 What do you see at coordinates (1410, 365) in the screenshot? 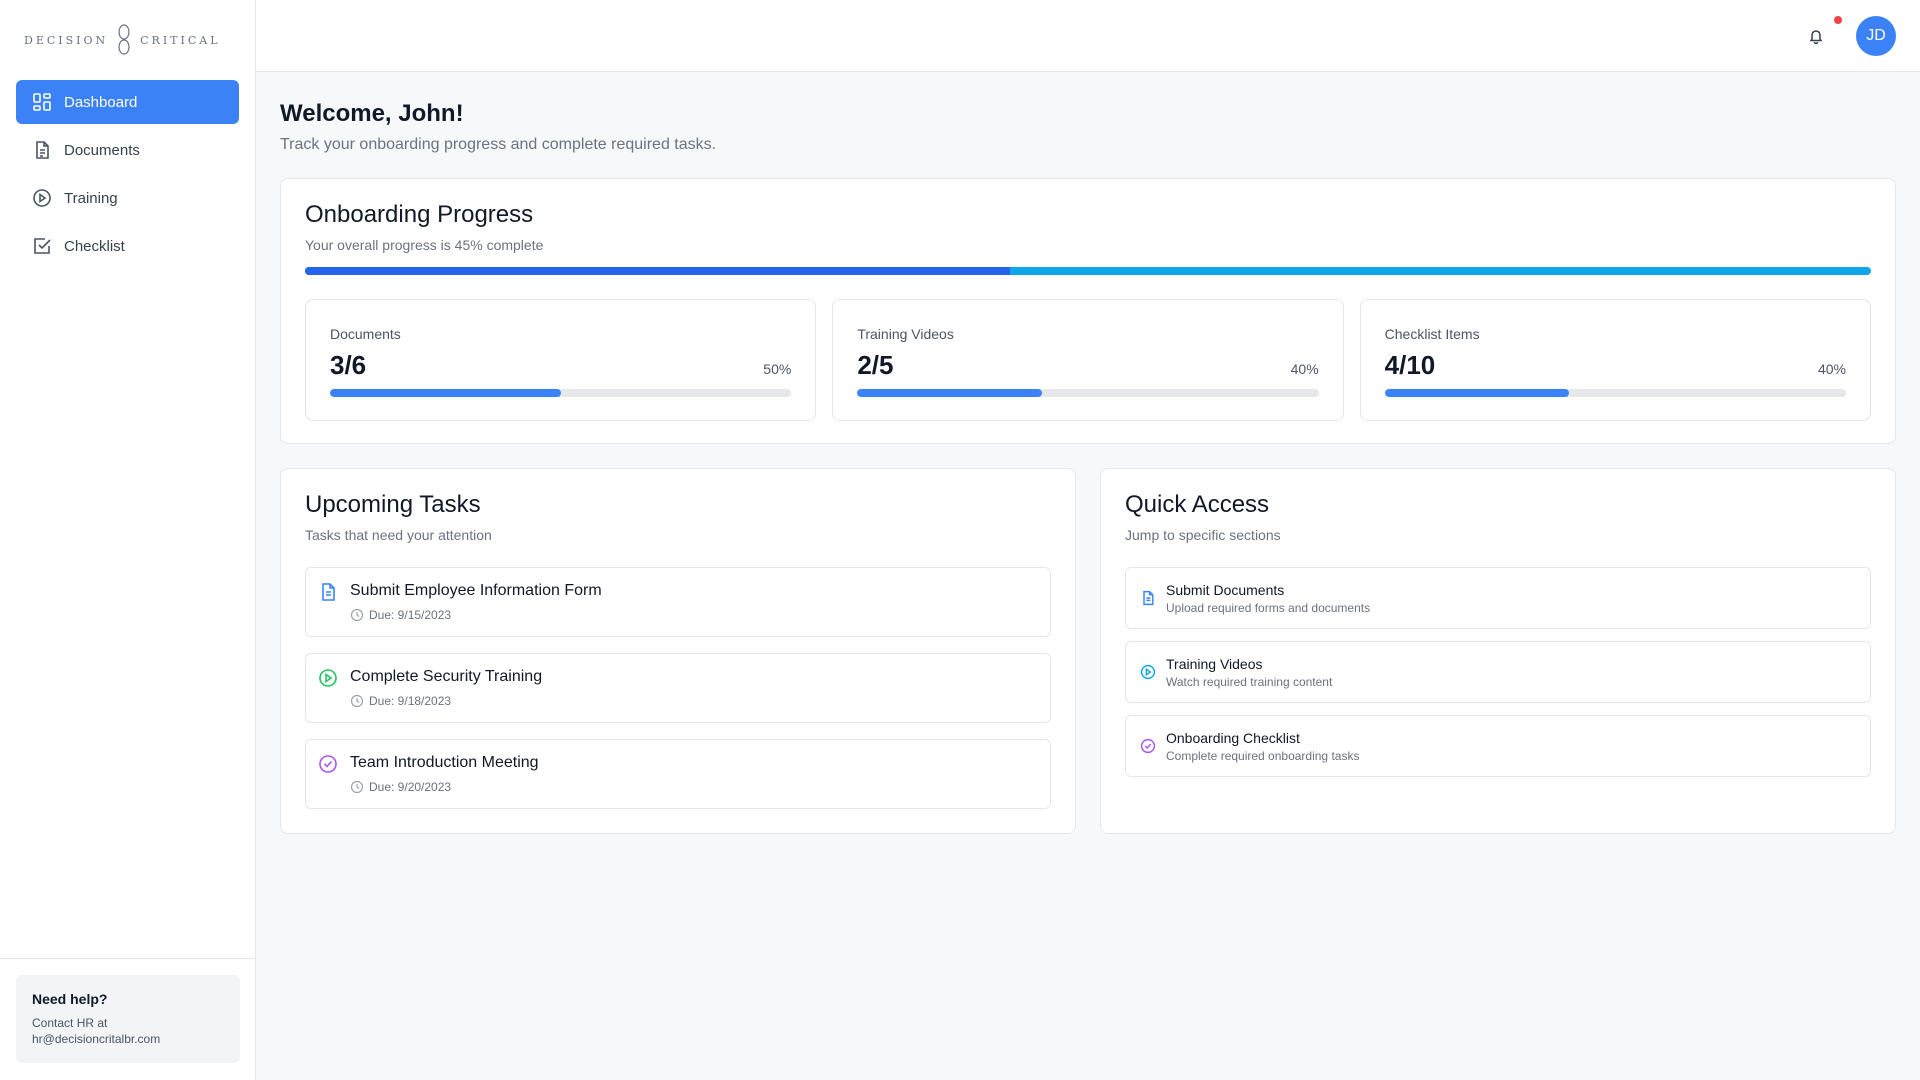
I see `stat-value: 4/10` at bounding box center [1410, 365].